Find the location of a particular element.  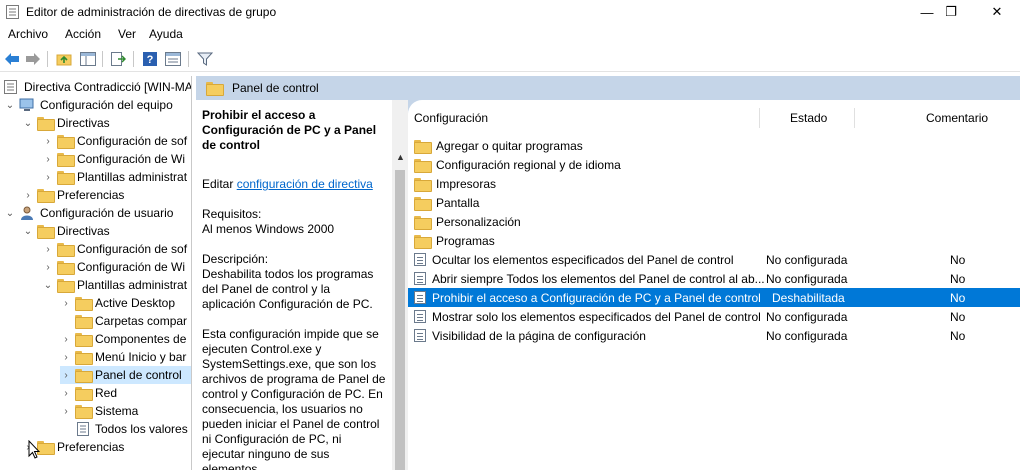

tree-windows-components: › Componentes de is located at coordinates (123, 339).